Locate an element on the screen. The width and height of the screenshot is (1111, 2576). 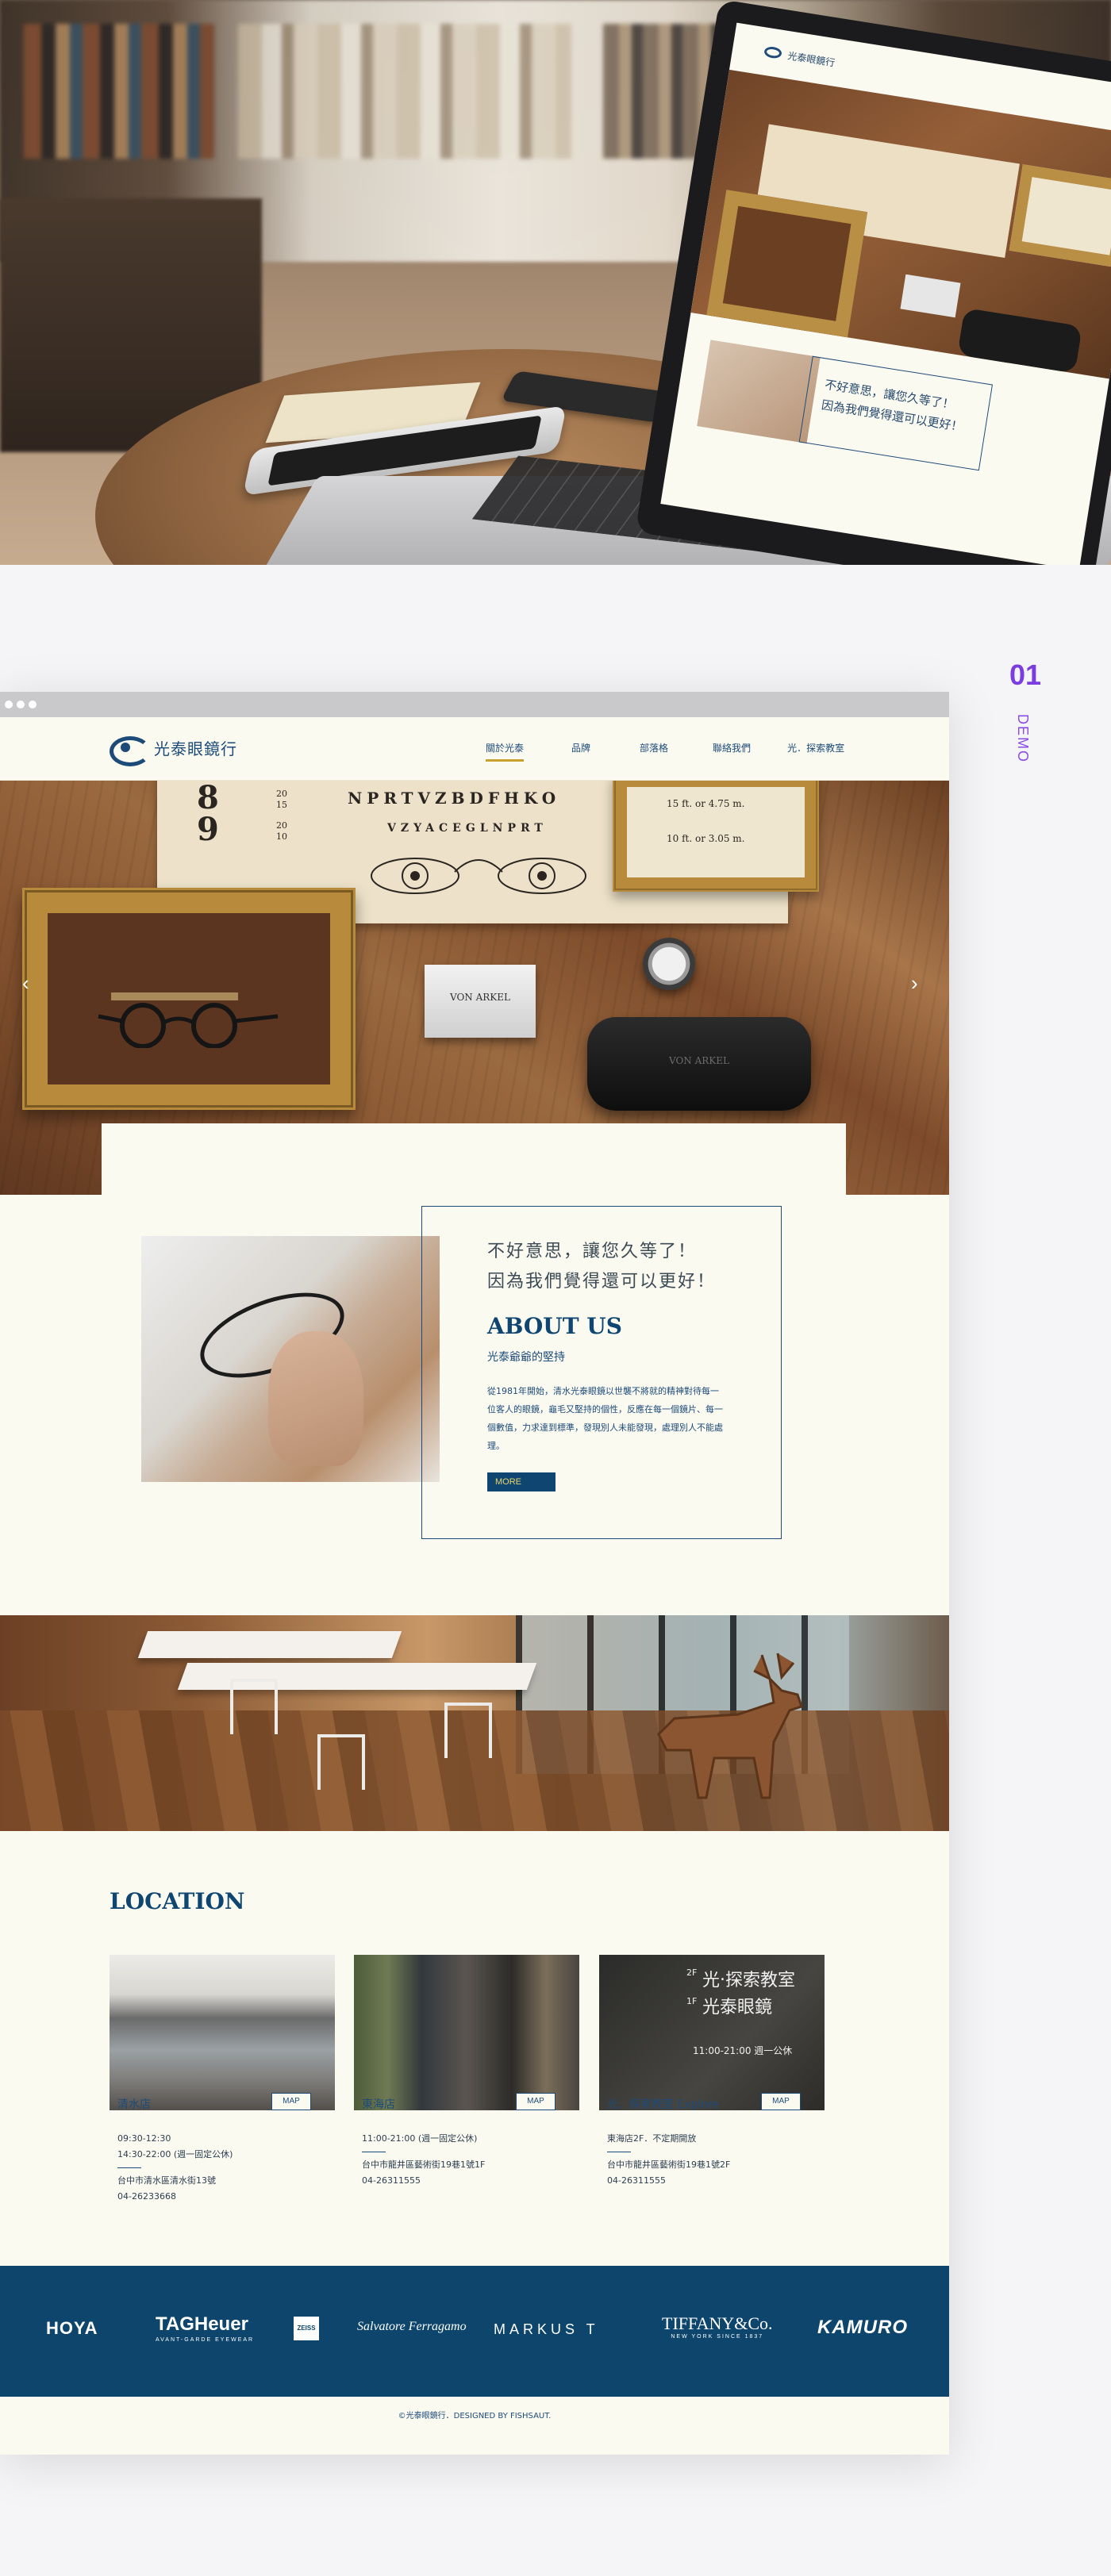
eyechart-row: VZYACEGLNPRT is located at coordinates (467, 828).